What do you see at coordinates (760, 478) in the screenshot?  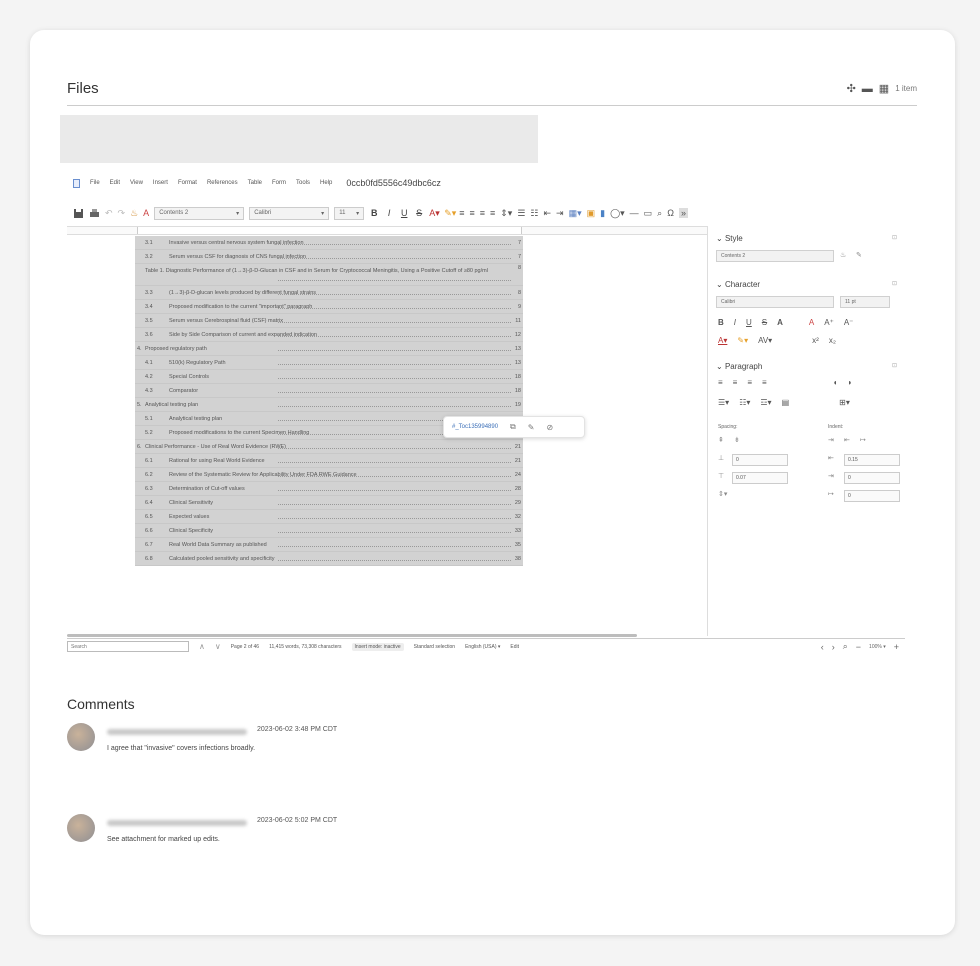 I see `spacing-below-field: 0.07` at bounding box center [760, 478].